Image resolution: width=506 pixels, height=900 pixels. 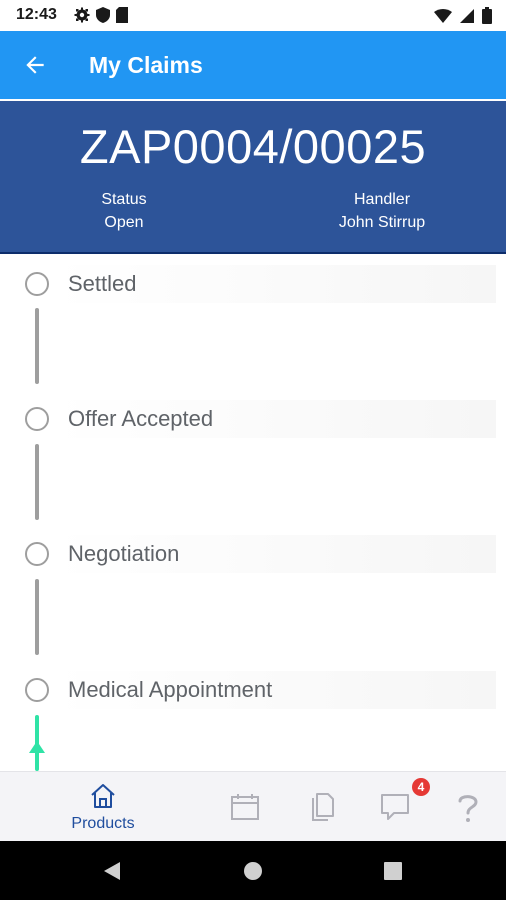 I want to click on step-label: Negotiation, so click(x=275, y=554).